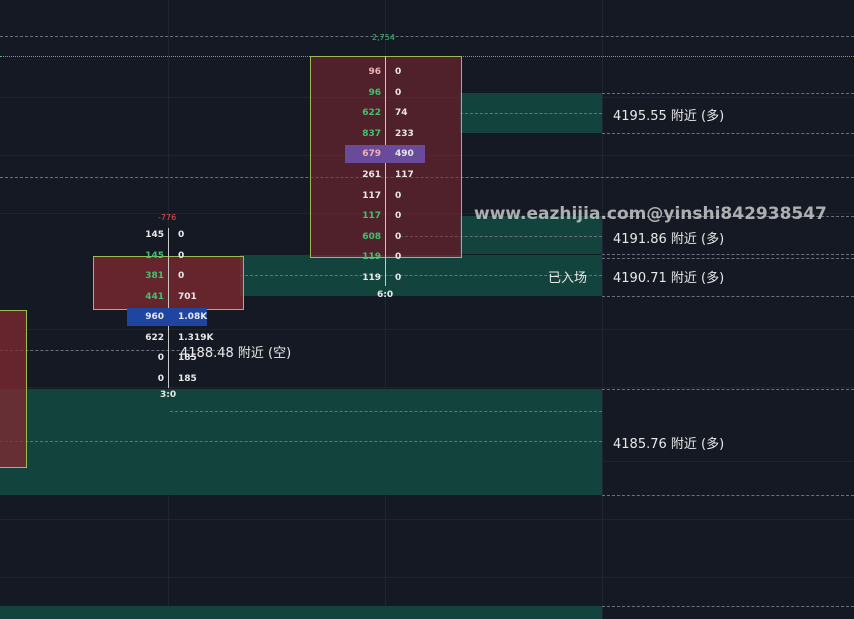 Image resolution: width=854 pixels, height=619 pixels. Describe the element at coordinates (168, 395) in the screenshot. I see `bar-footer: 3:0` at that location.